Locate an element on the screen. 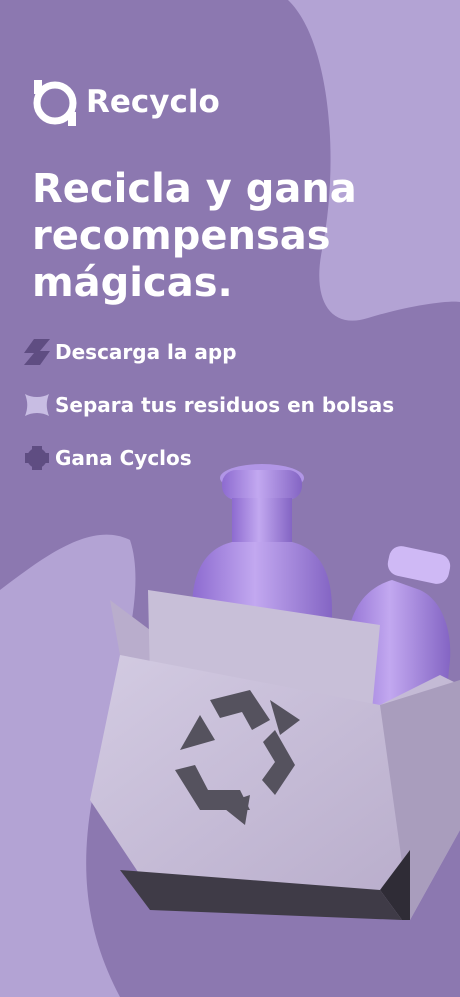  bags-step-icon is located at coordinates (37, 405).